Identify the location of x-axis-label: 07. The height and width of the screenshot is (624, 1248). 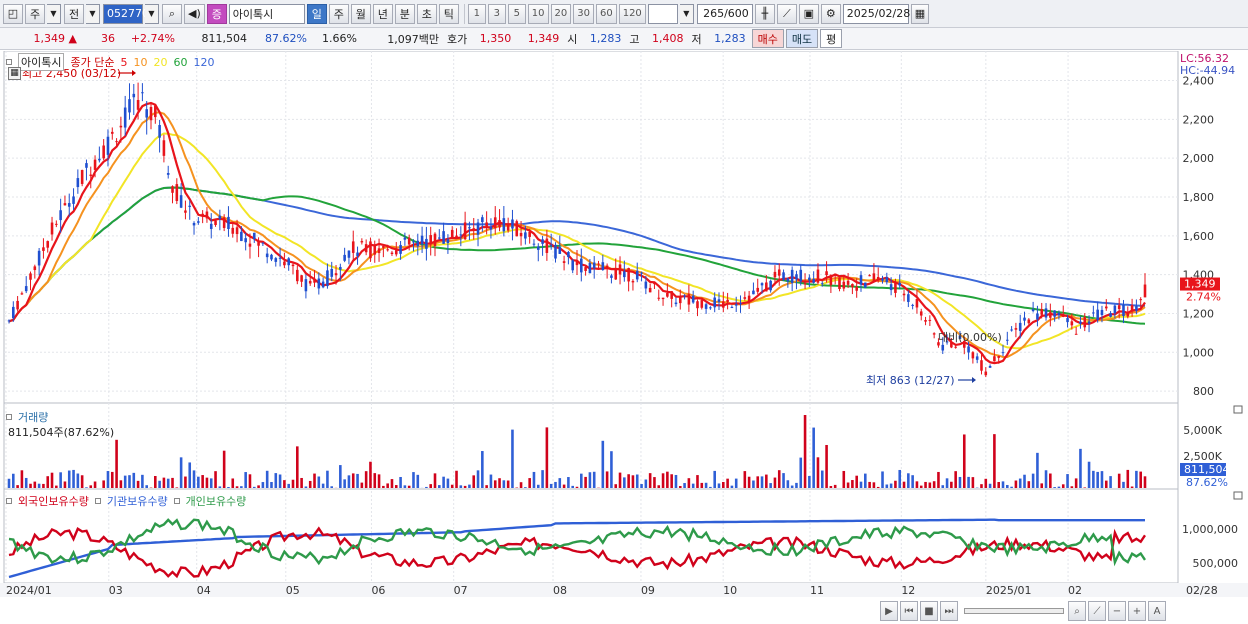
(461, 590).